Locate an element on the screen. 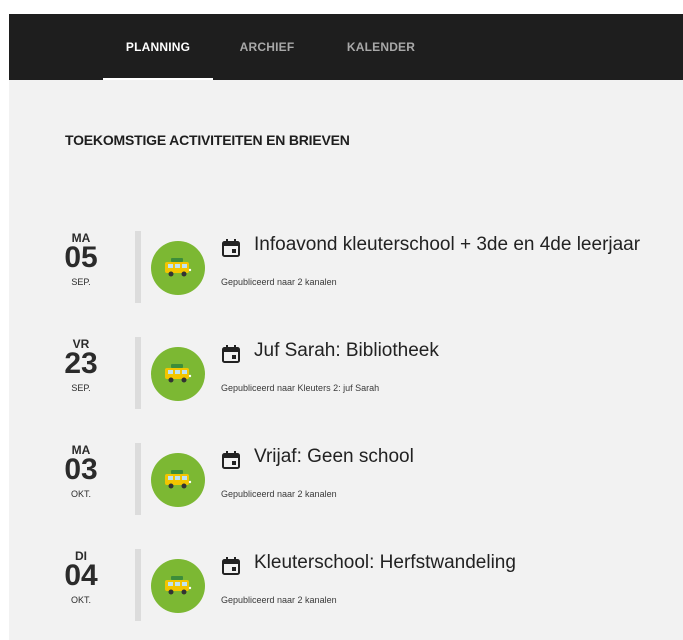  section-title: TOEKOMSTIGE ACTIVITEITEN EN BRIEVEN is located at coordinates (207, 140).